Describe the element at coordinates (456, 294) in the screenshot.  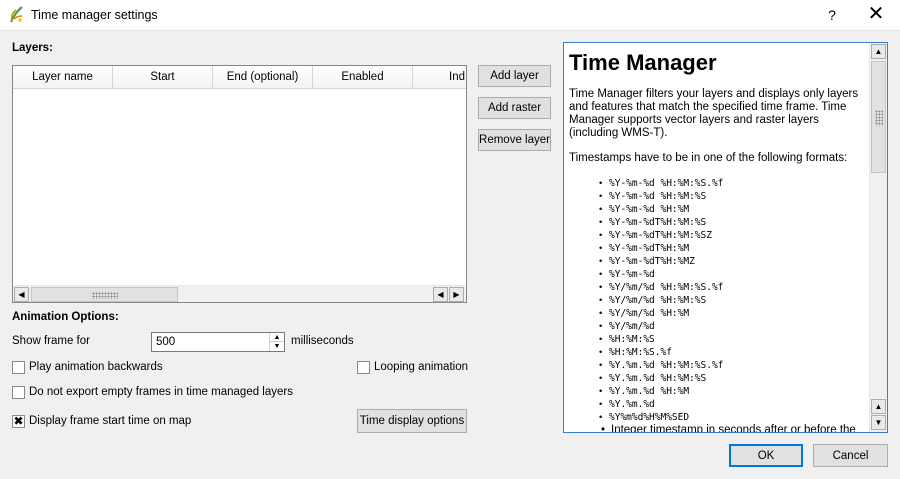
I see `scroll-right-icon: ▶` at that location.